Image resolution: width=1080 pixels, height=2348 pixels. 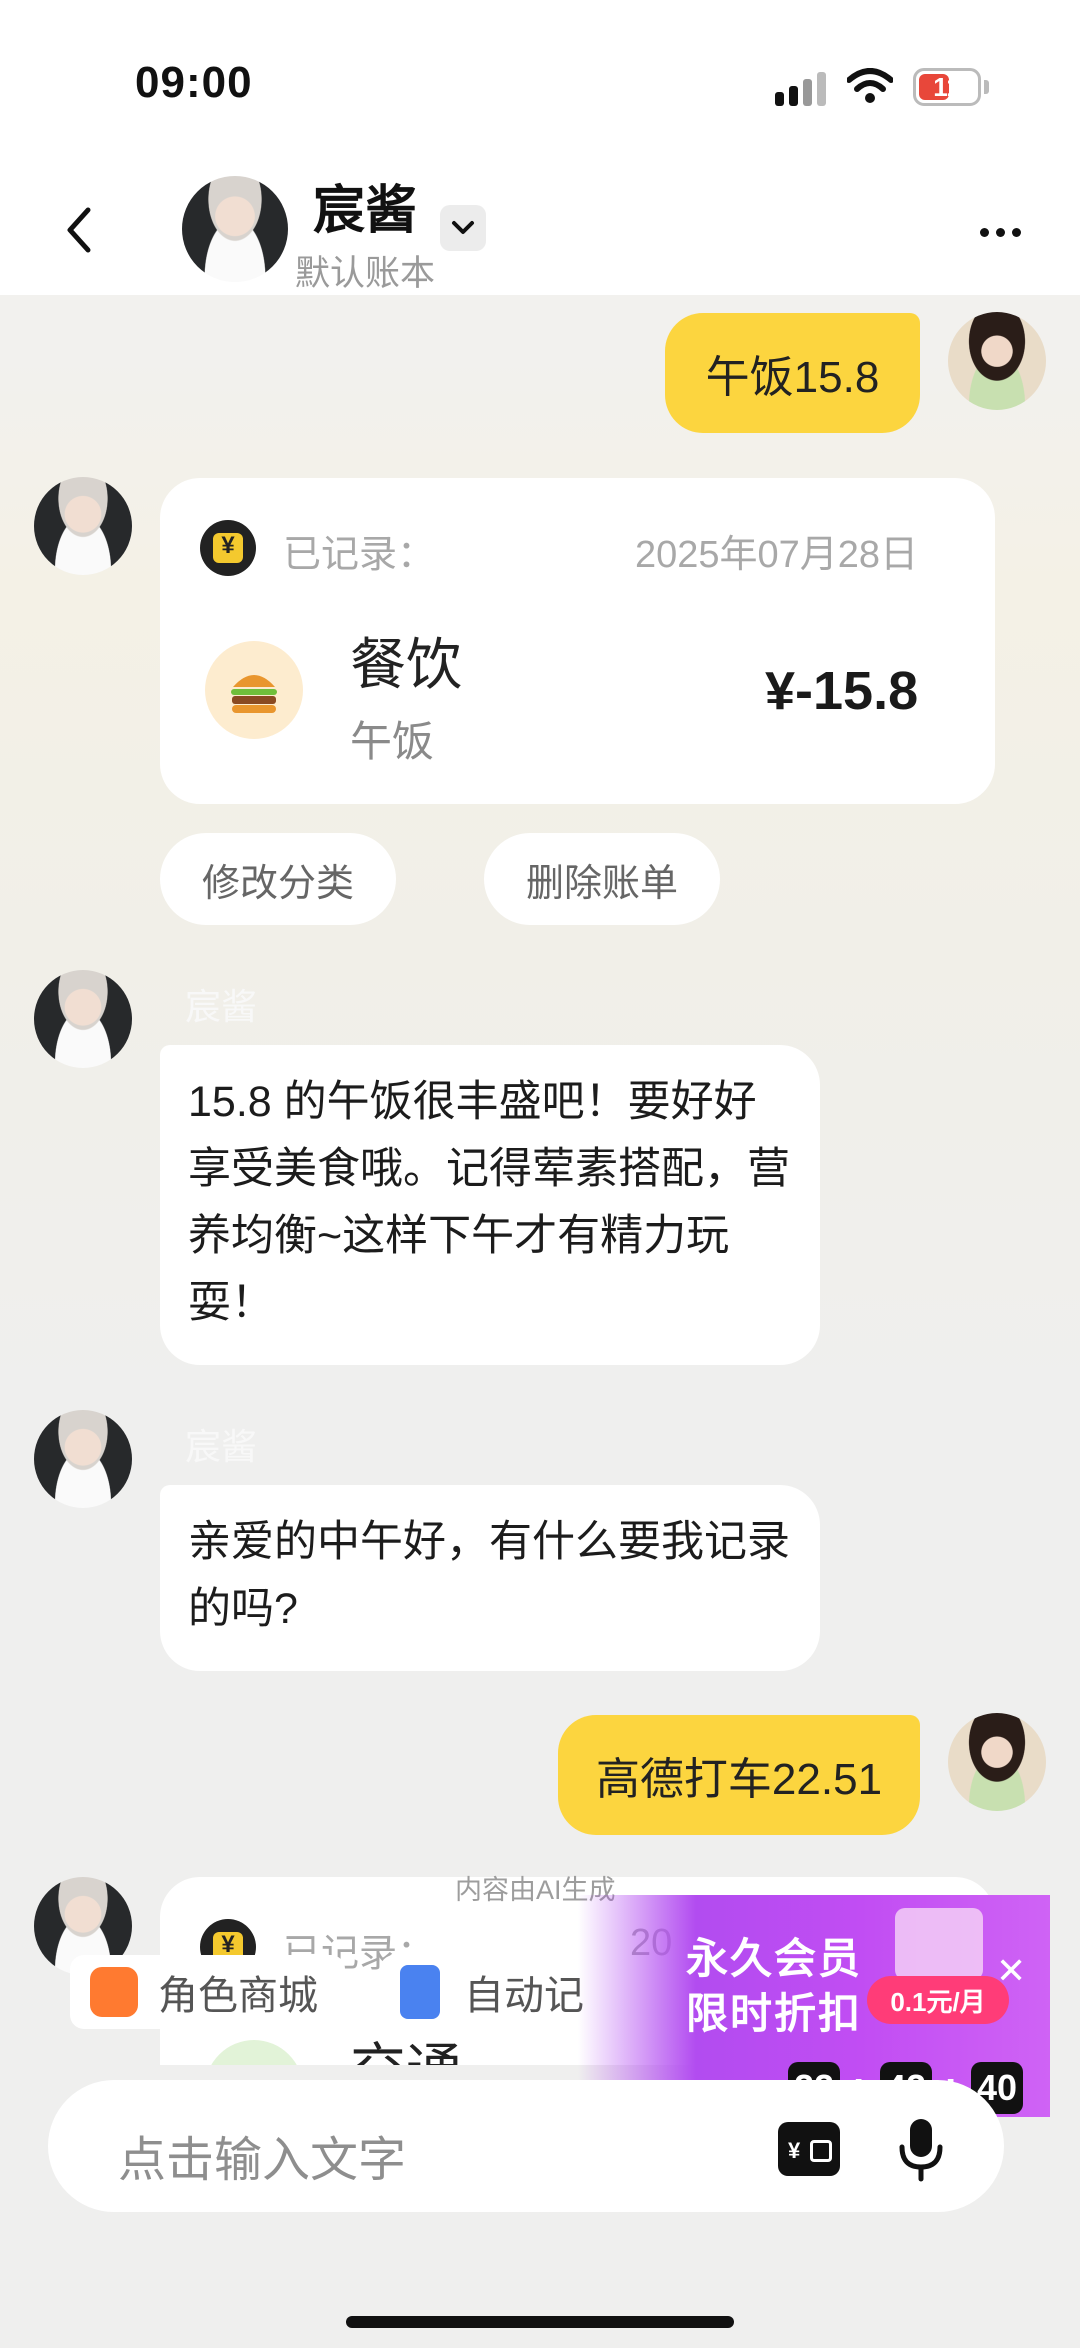 What do you see at coordinates (365, 205) in the screenshot?
I see `chat-title: 宸酱` at bounding box center [365, 205].